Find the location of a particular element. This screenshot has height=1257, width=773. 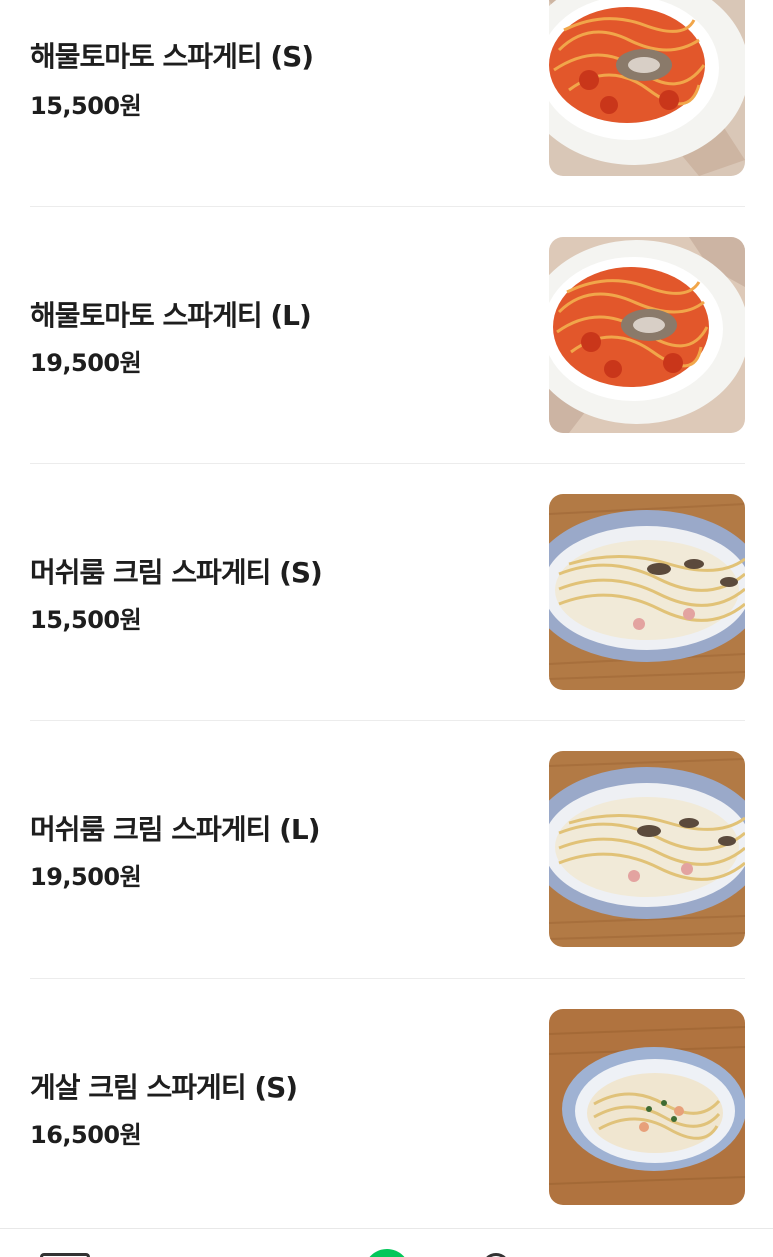

menu-item-name: 해물토마토 스파게티 (L) is located at coordinates (171, 315).